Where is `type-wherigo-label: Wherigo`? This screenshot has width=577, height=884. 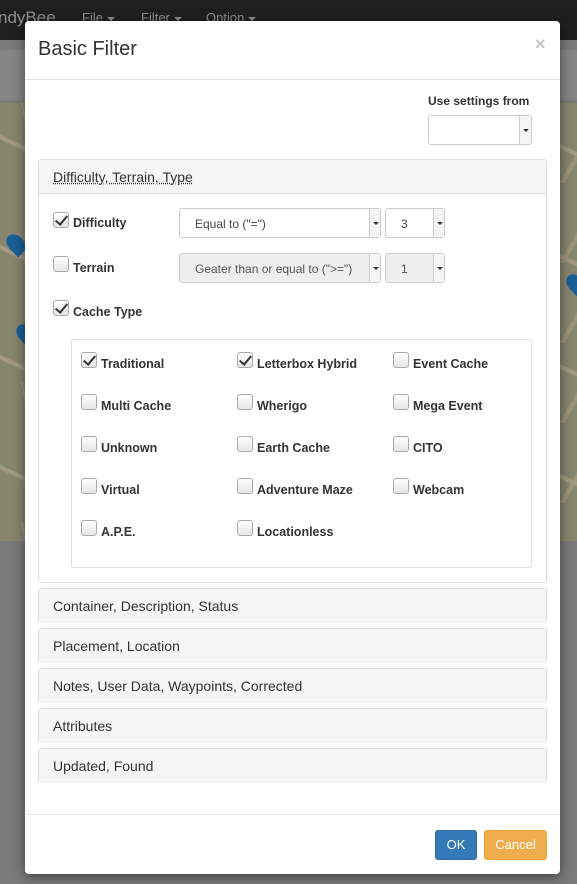 type-wherigo-label: Wherigo is located at coordinates (282, 406).